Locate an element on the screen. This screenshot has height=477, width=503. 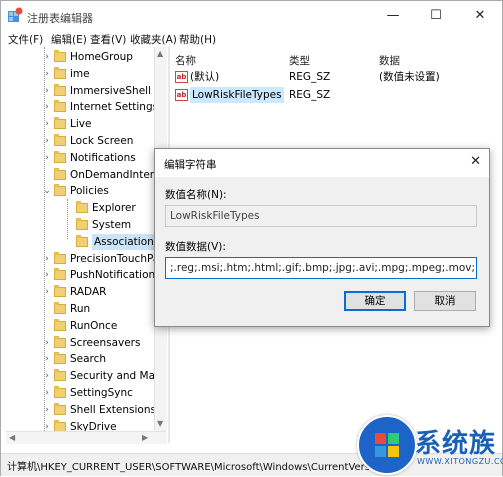
maximize-button: ☐ is located at coordinates (436, 16).